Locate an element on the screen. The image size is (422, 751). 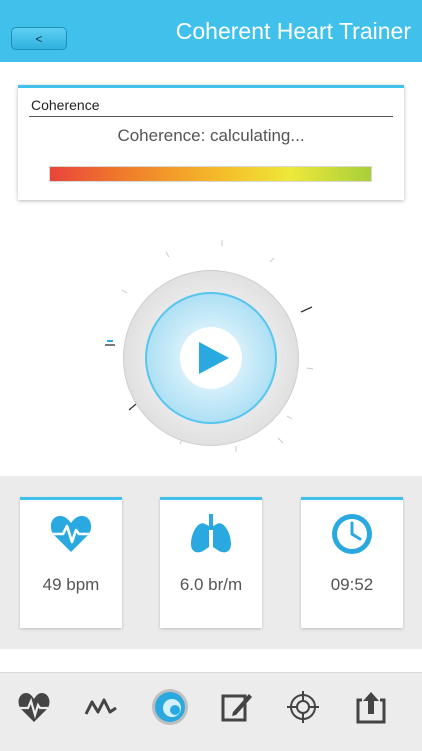
heart-rate-icon is located at coordinates (71, 534).